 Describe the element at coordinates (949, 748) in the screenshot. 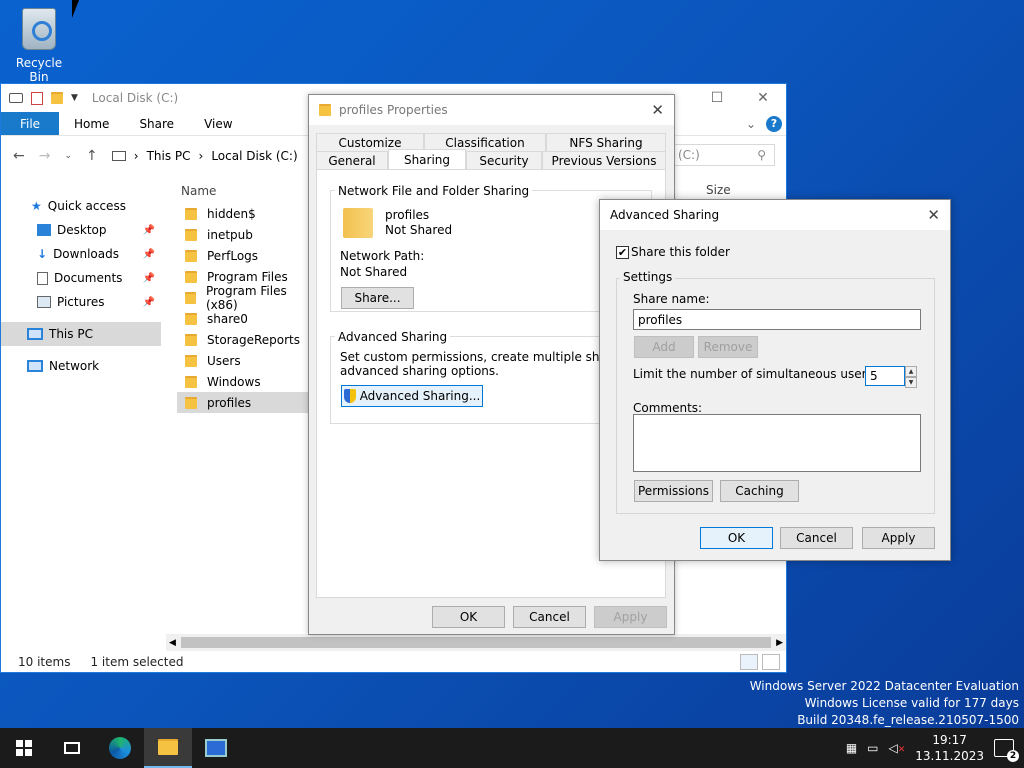

I see `clock: 19:17 13.11.2023` at that location.